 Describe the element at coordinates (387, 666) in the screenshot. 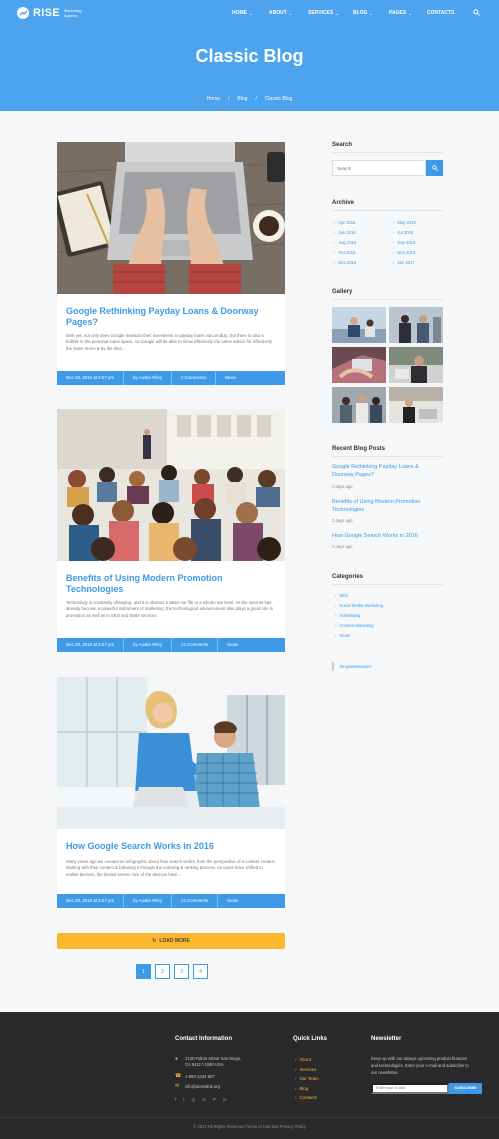

I see `templatemonster-link: TemplateMonster` at that location.